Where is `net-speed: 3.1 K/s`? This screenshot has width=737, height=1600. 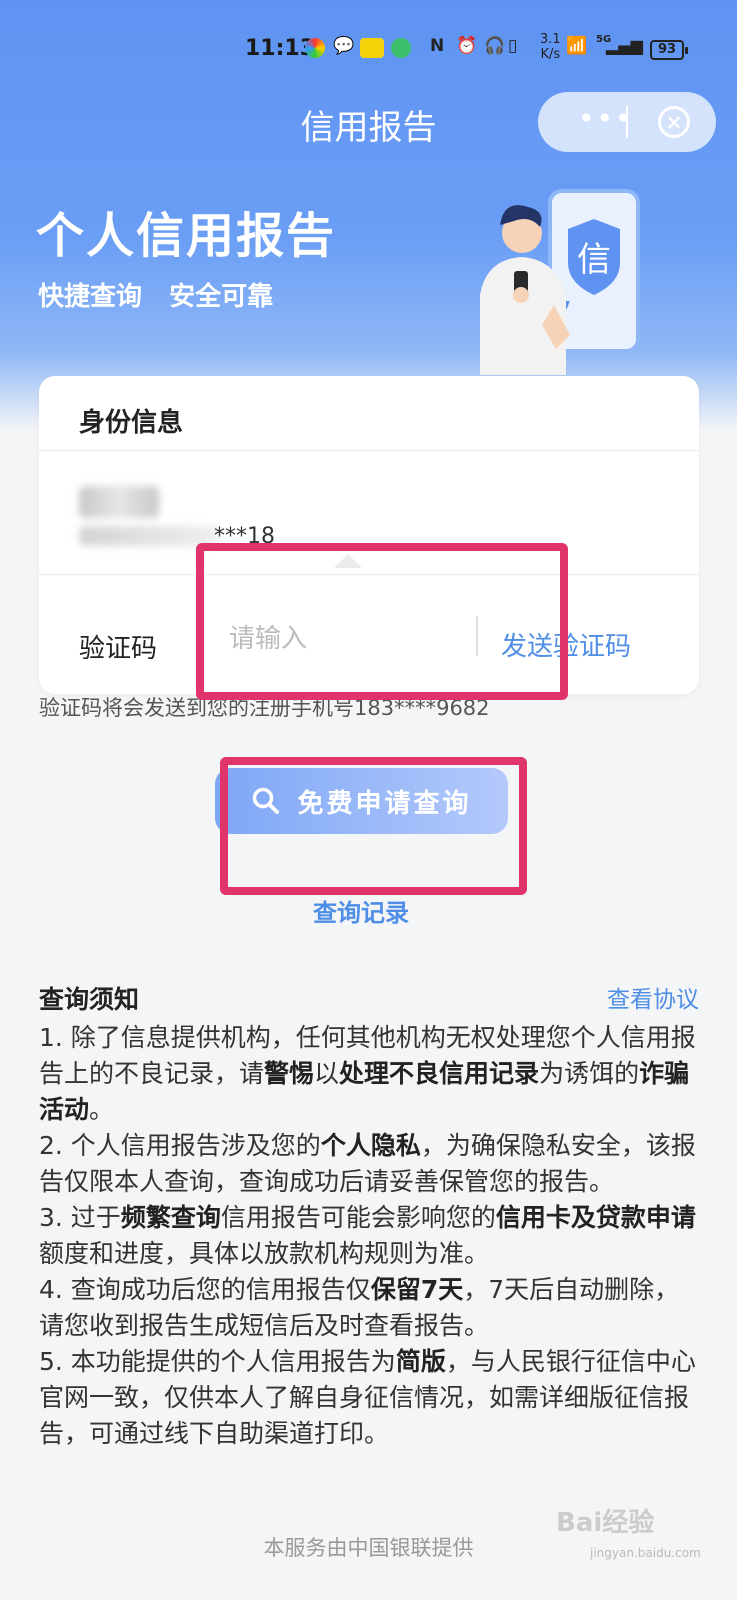 net-speed: 3.1 K/s is located at coordinates (550, 47).